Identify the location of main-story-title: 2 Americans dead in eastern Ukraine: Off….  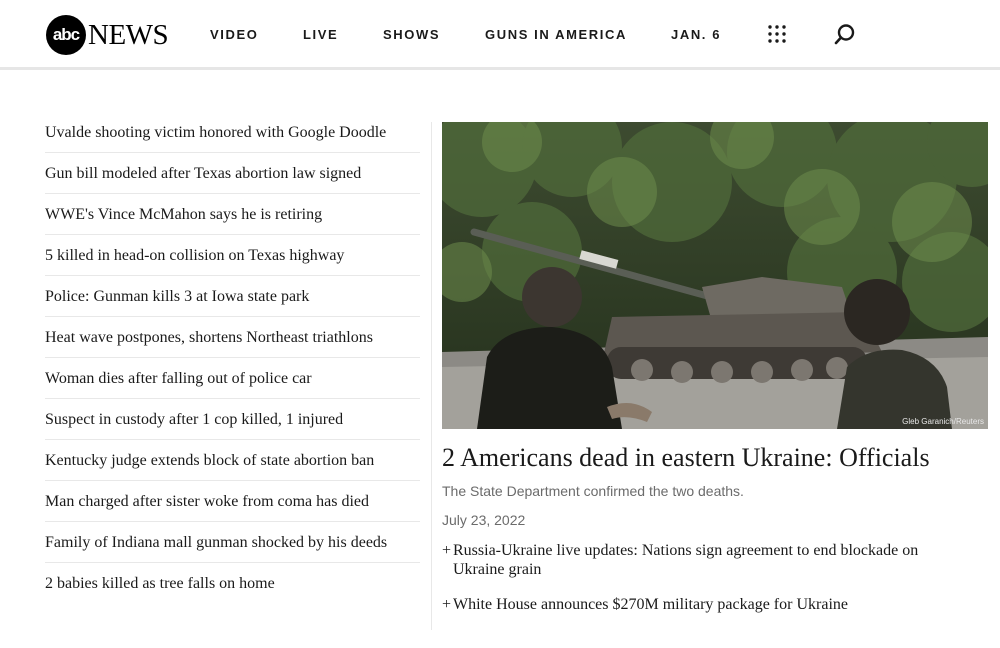
(715, 458).